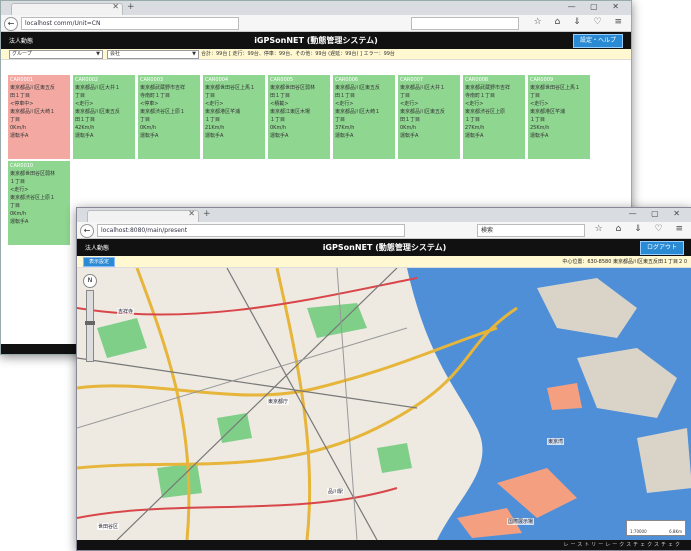 This screenshot has width=691, height=551. Describe the element at coordinates (85, 128) in the screenshot. I see `vehicle-info: 42Km/h` at that location.